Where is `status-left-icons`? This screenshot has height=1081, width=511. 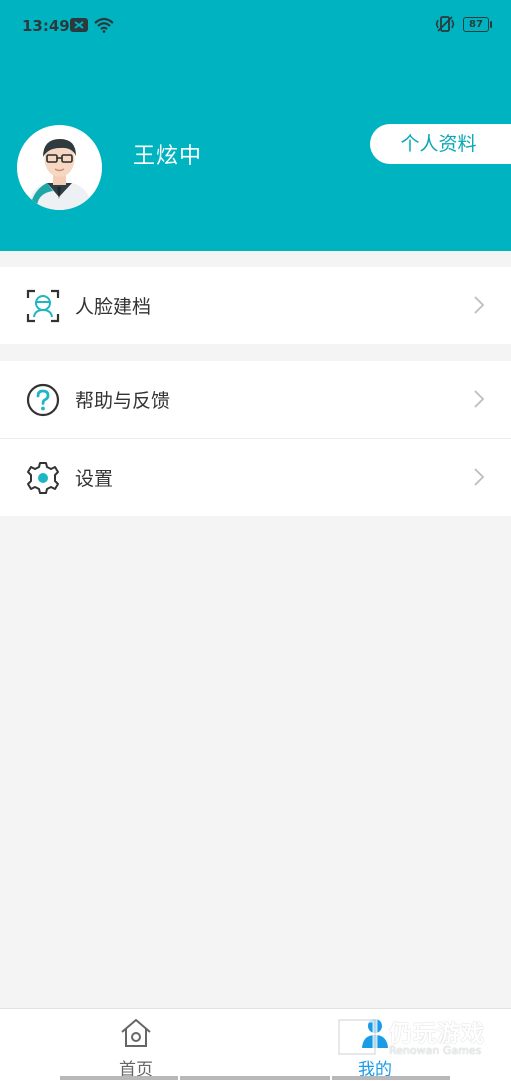
status-left-icons is located at coordinates (92, 25).